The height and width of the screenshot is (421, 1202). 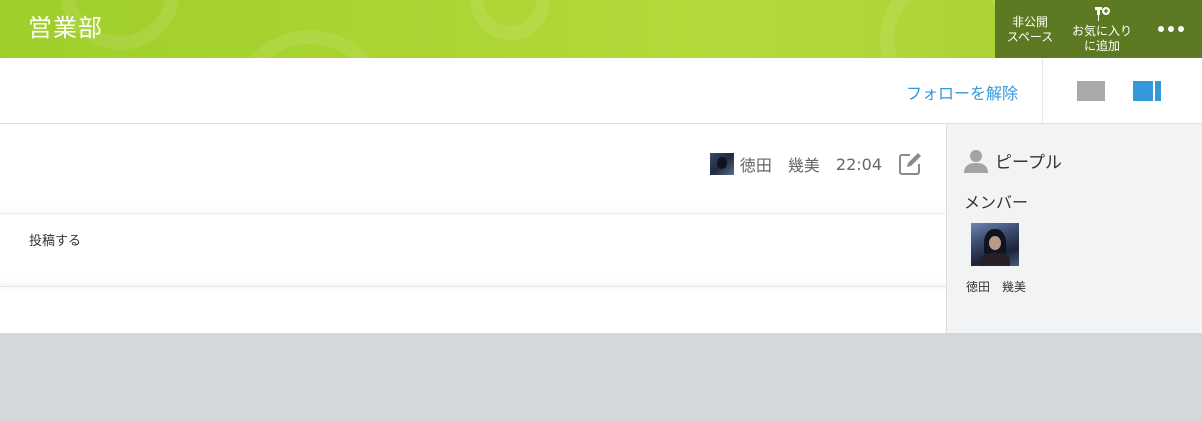 What do you see at coordinates (996, 202) in the screenshot?
I see `members-label: メンバー` at bounding box center [996, 202].